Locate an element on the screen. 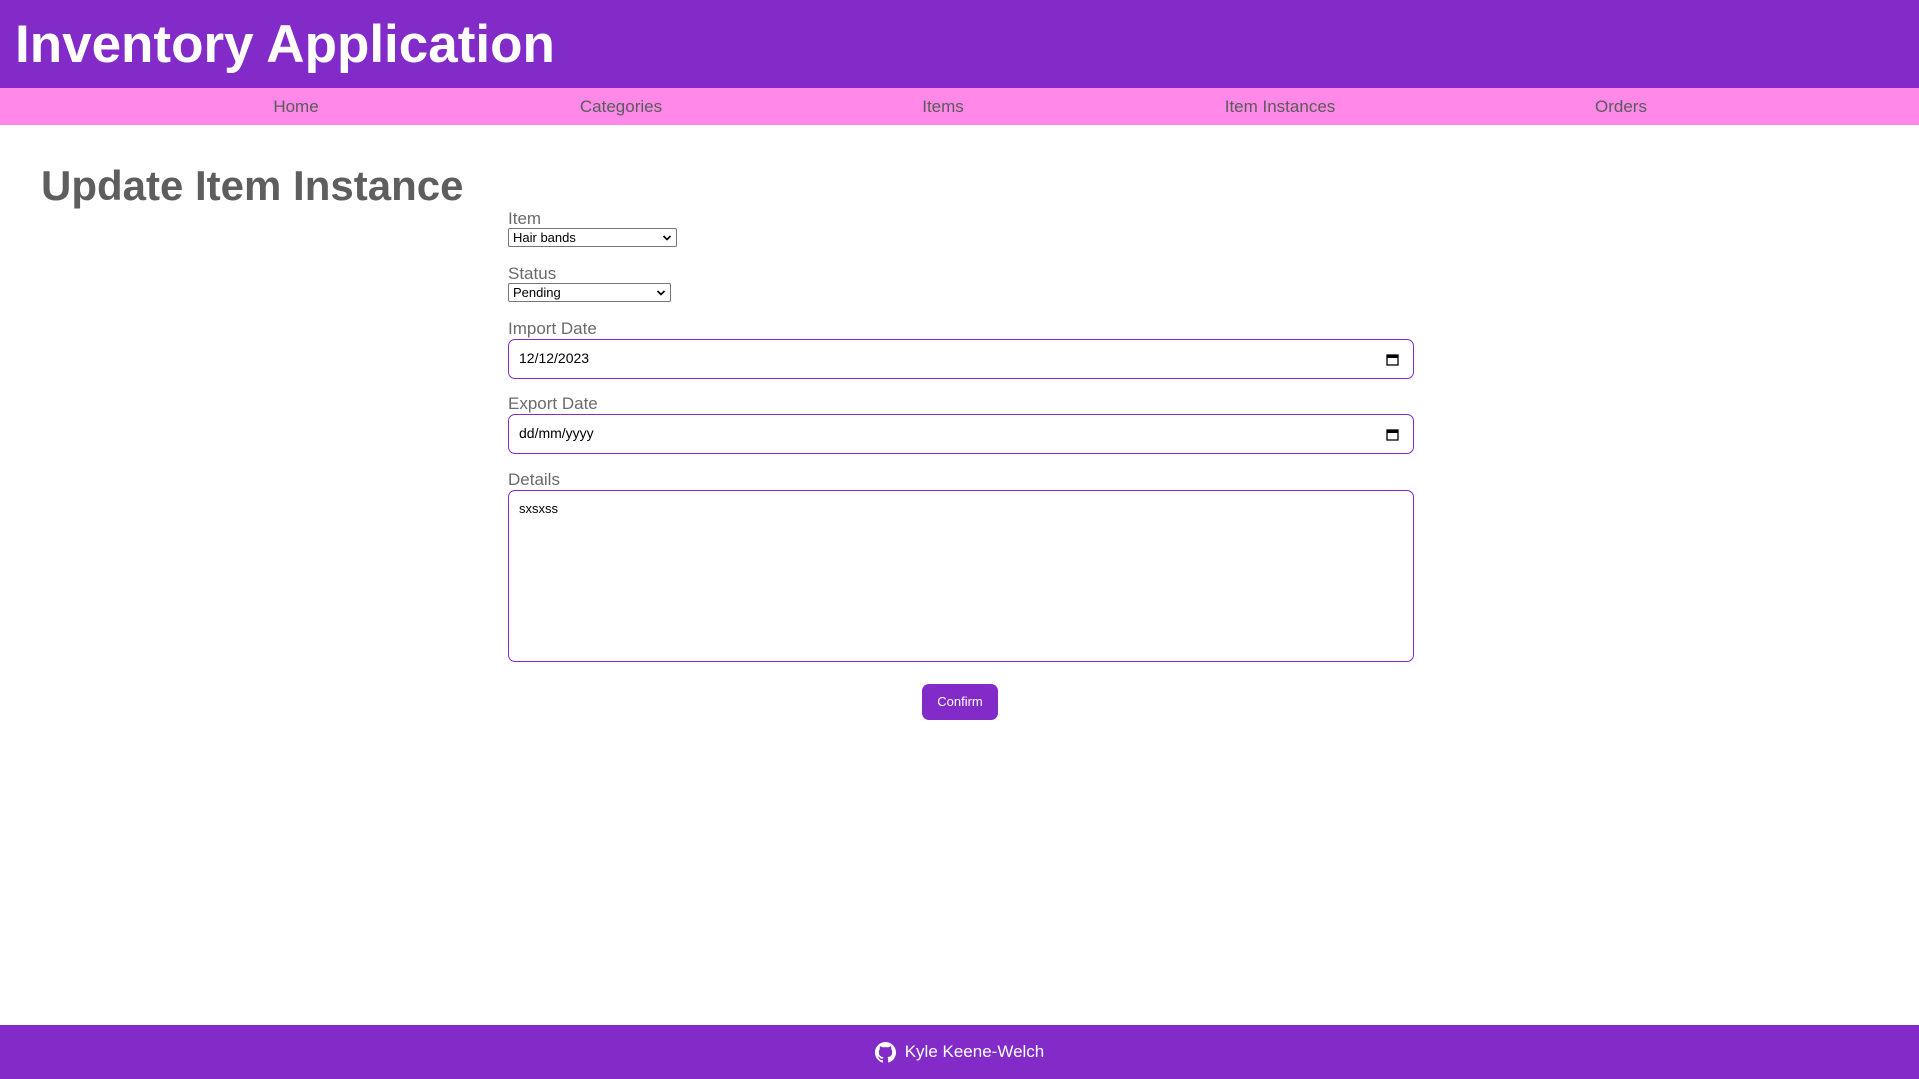  export-date-input: dd/mm/yyyy is located at coordinates (961, 434).